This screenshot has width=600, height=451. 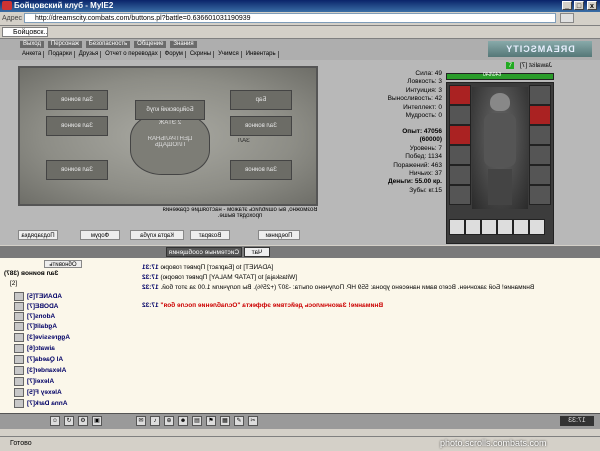 What do you see at coordinates (60, 54) in the screenshot?
I see `nav-gifts: Подарки` at bounding box center [60, 54].